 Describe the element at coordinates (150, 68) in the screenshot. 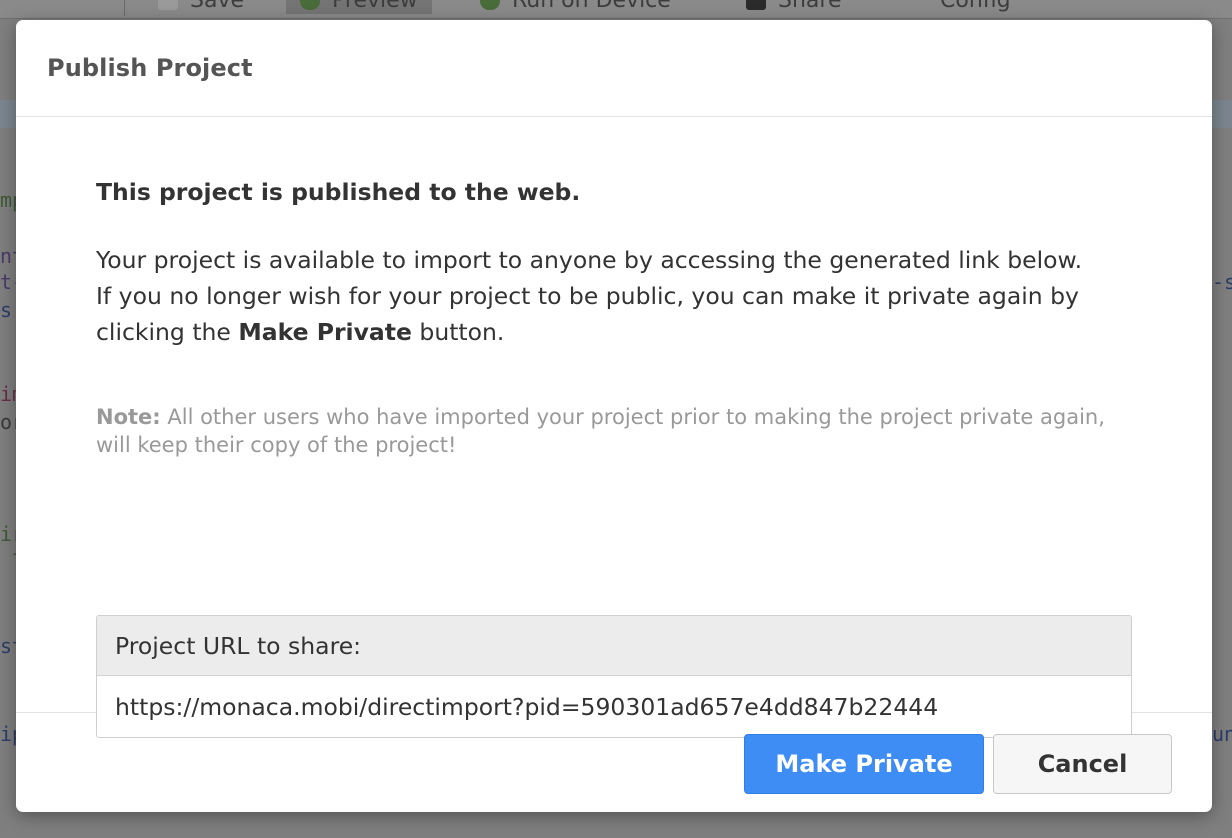

I see `dialog-title: Publish Project` at that location.